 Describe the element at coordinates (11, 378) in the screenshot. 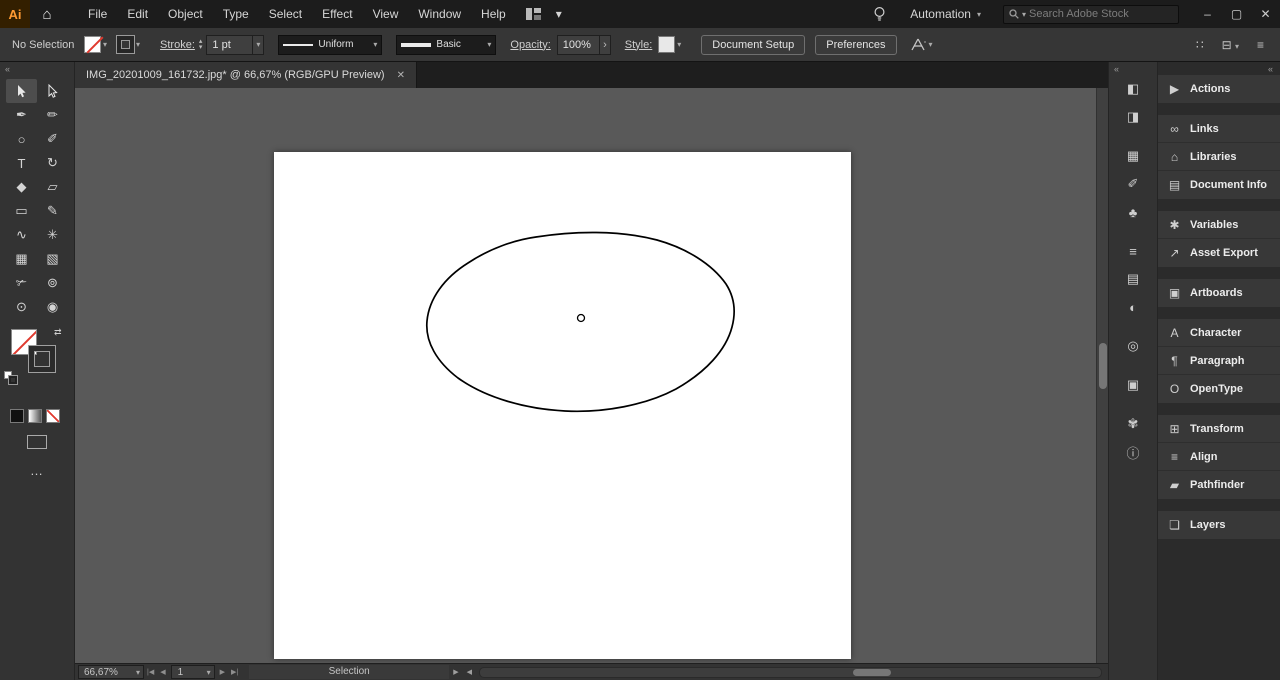

I see `default-fill-stroke-icon` at that location.